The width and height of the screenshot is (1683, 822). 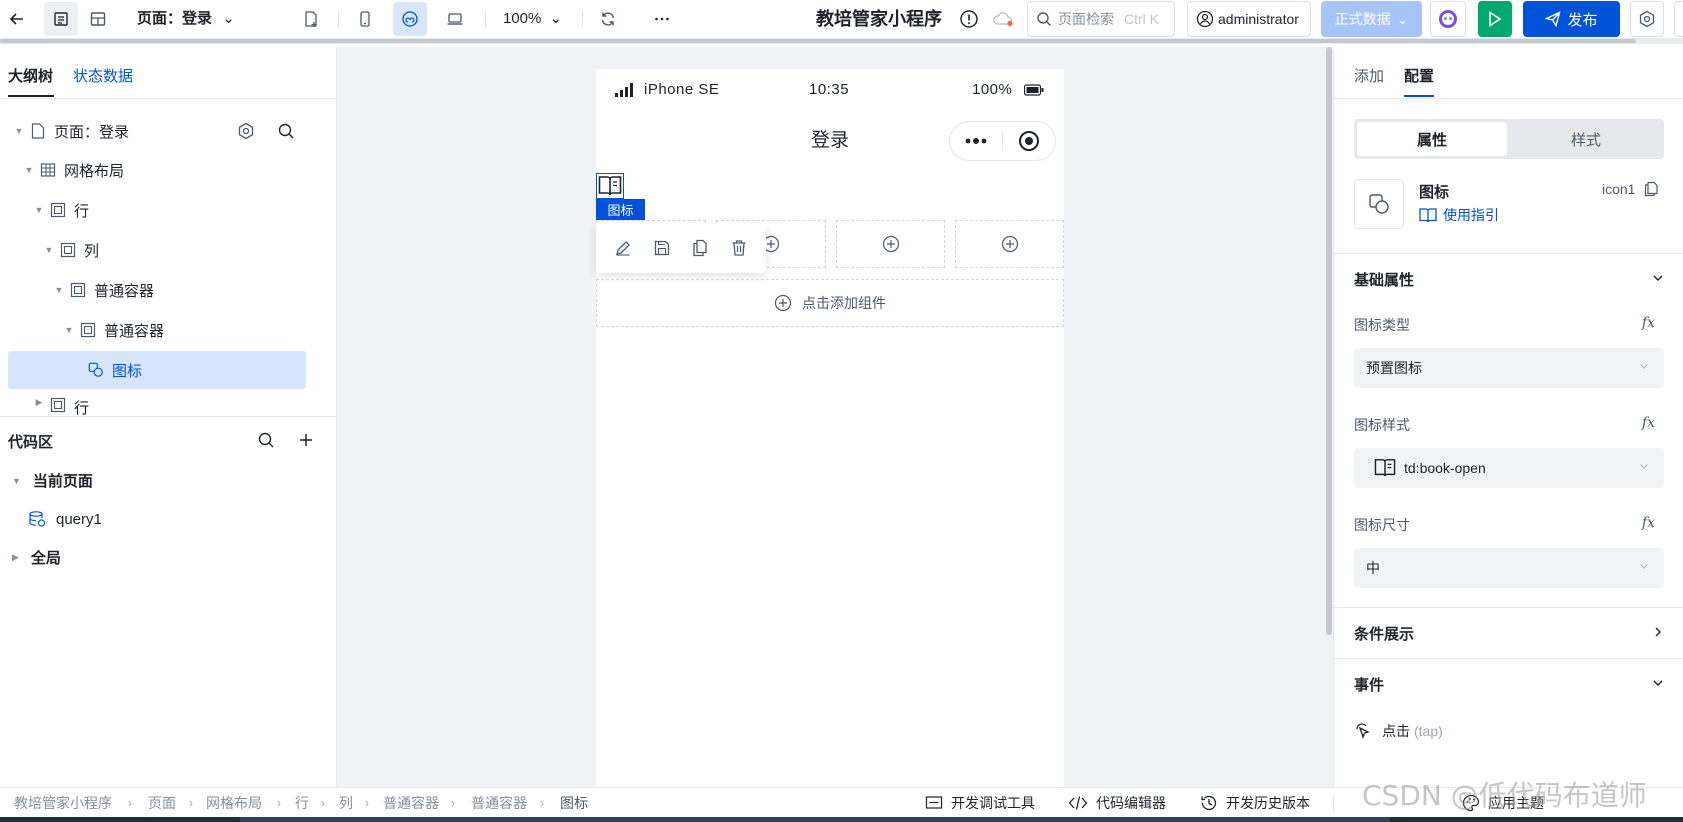 What do you see at coordinates (980, 803) in the screenshot?
I see `dev-tools-button: 开发调试工具` at bounding box center [980, 803].